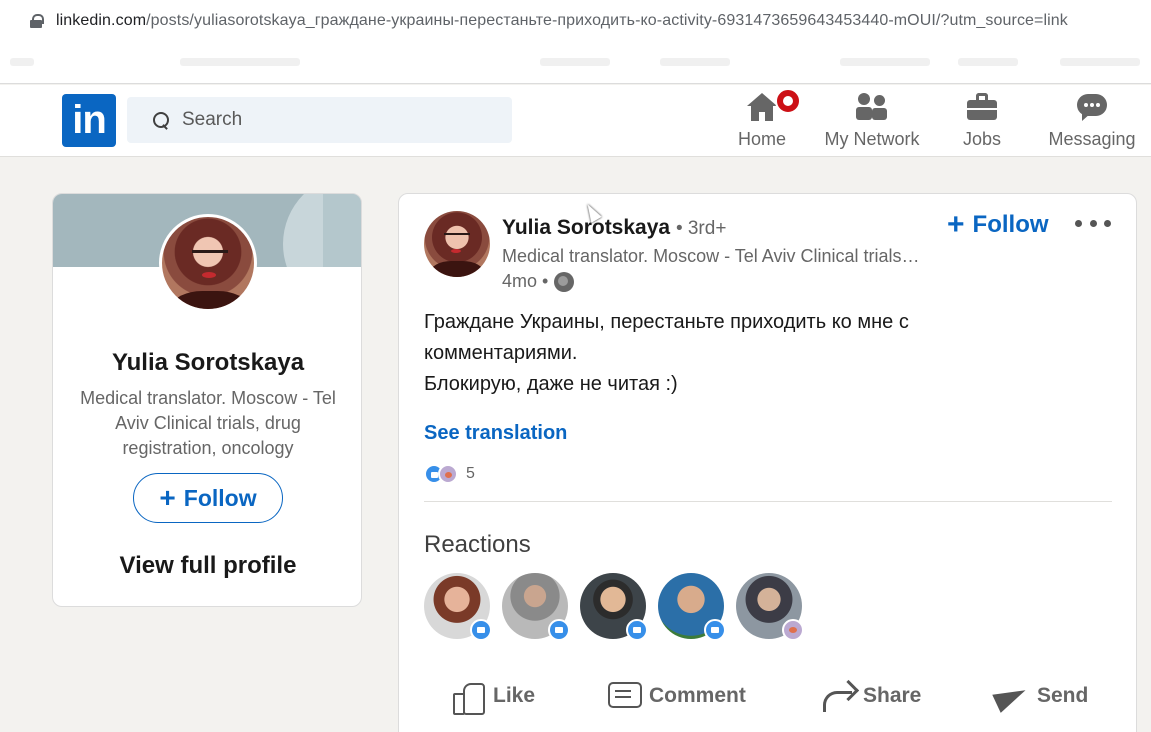 This screenshot has width=1151, height=732. What do you see at coordinates (564, 281) in the screenshot?
I see `globe-icon` at bounding box center [564, 281].